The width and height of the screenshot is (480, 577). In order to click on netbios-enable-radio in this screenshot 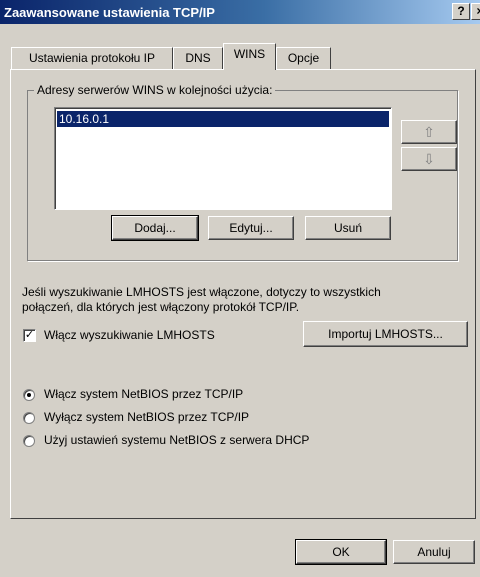, I will do `click(29, 395)`.